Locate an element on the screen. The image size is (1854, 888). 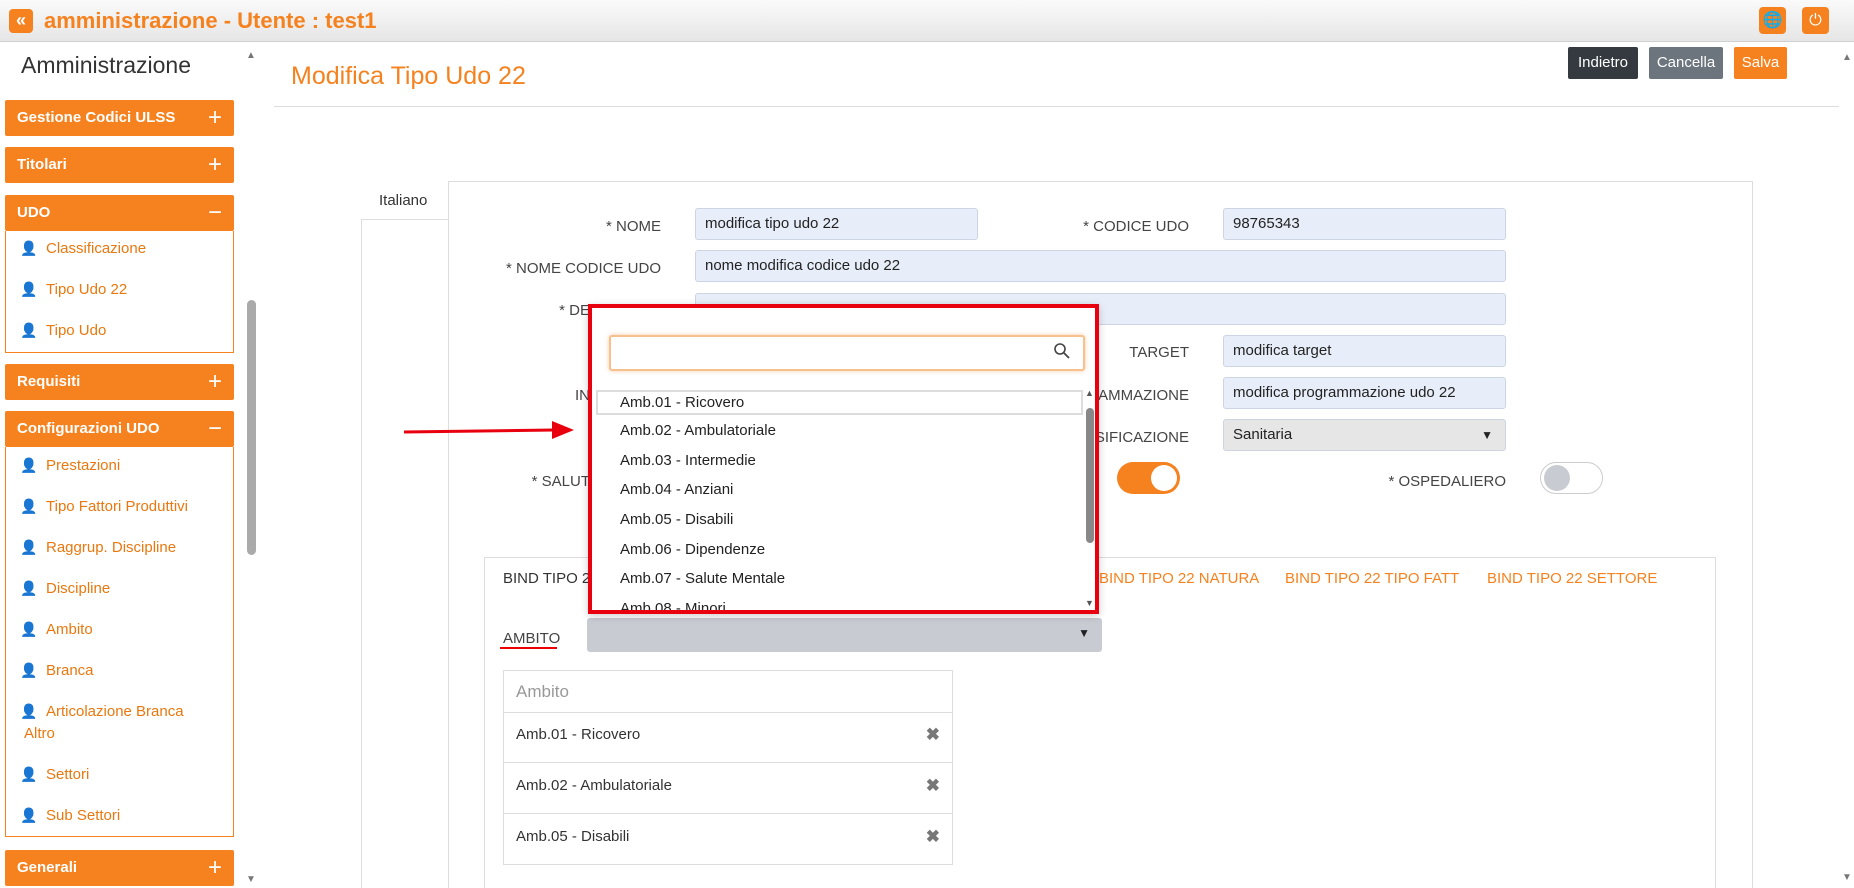
dropdown-option: Amb.04 - Anziani is located at coordinates (676, 489).